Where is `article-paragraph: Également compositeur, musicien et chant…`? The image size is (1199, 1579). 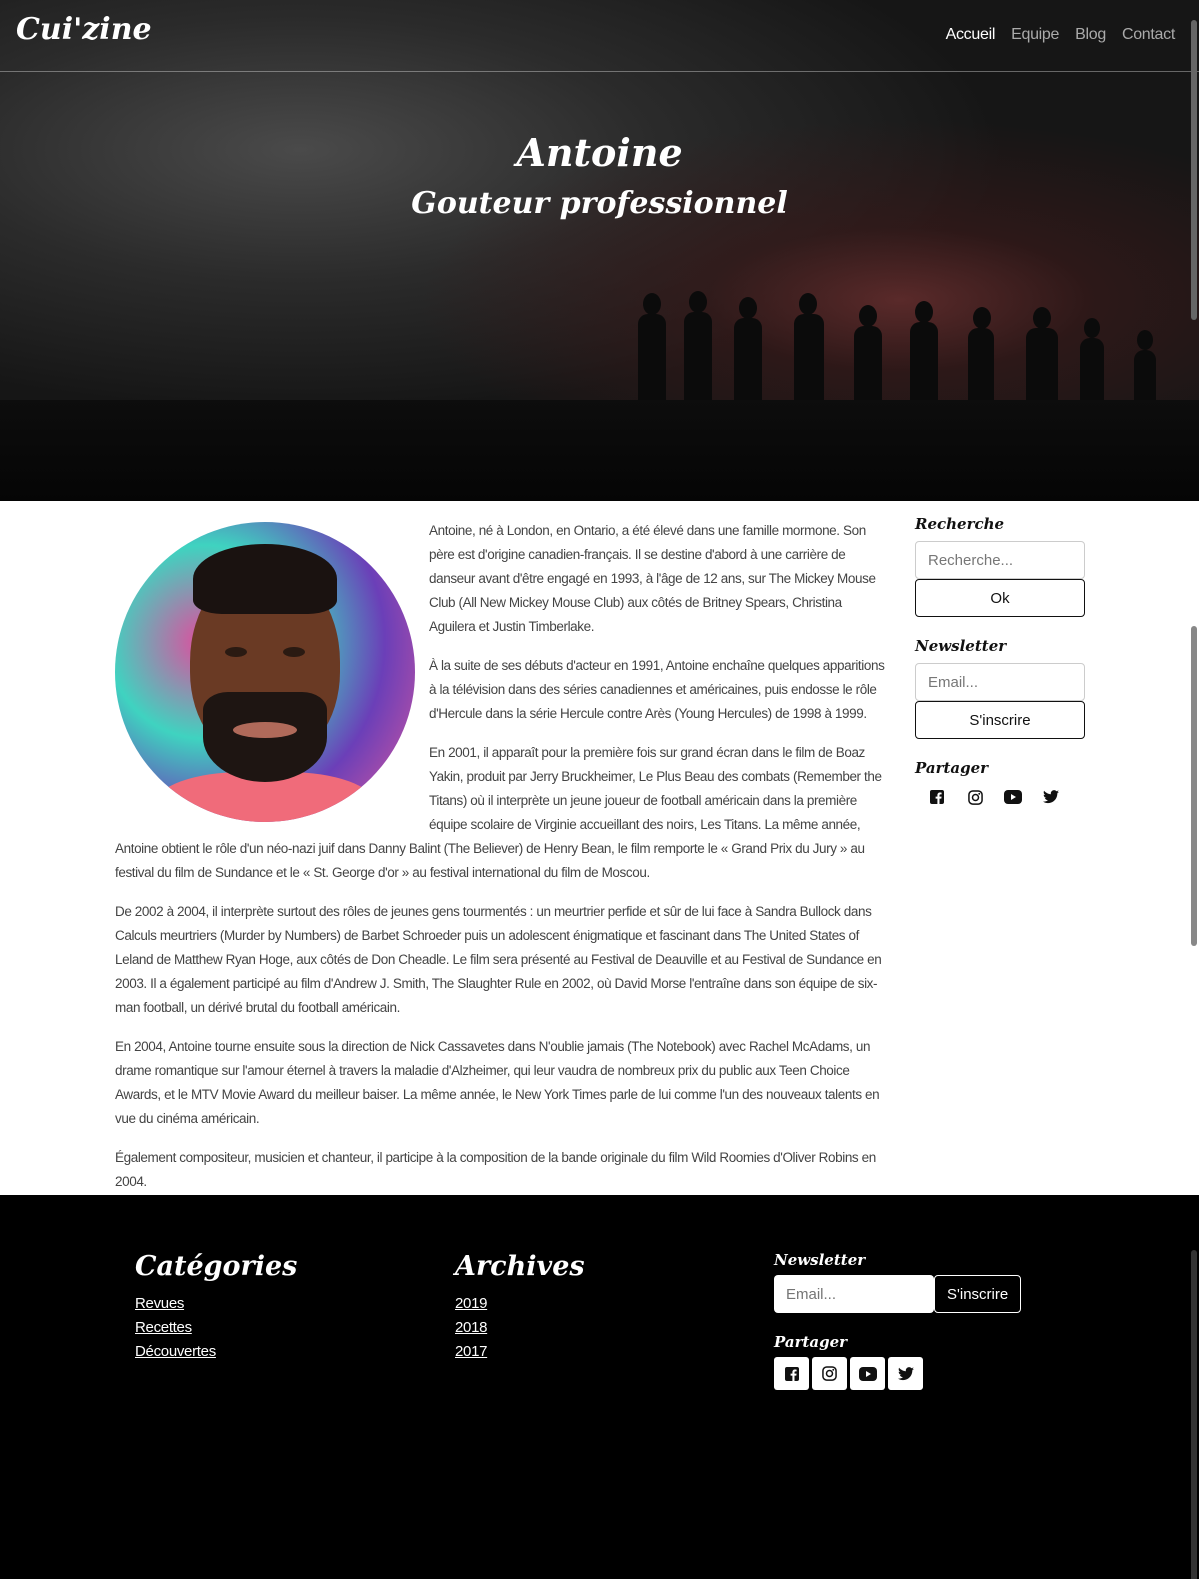
article-paragraph: Également compositeur, musicien et chant… is located at coordinates (495, 1169).